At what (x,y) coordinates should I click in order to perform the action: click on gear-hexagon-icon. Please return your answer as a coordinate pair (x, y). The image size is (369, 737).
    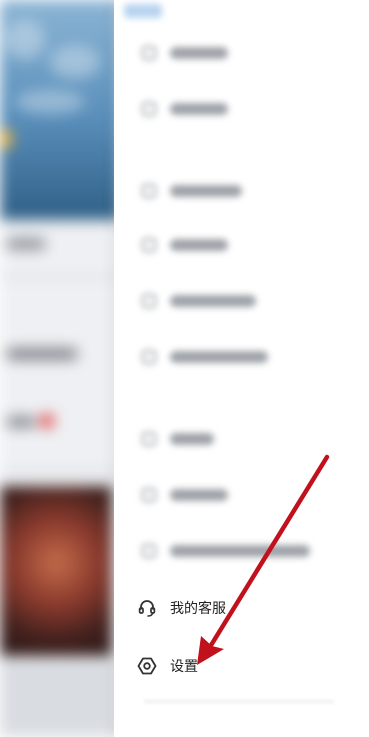
    Looking at the image, I should click on (147, 666).